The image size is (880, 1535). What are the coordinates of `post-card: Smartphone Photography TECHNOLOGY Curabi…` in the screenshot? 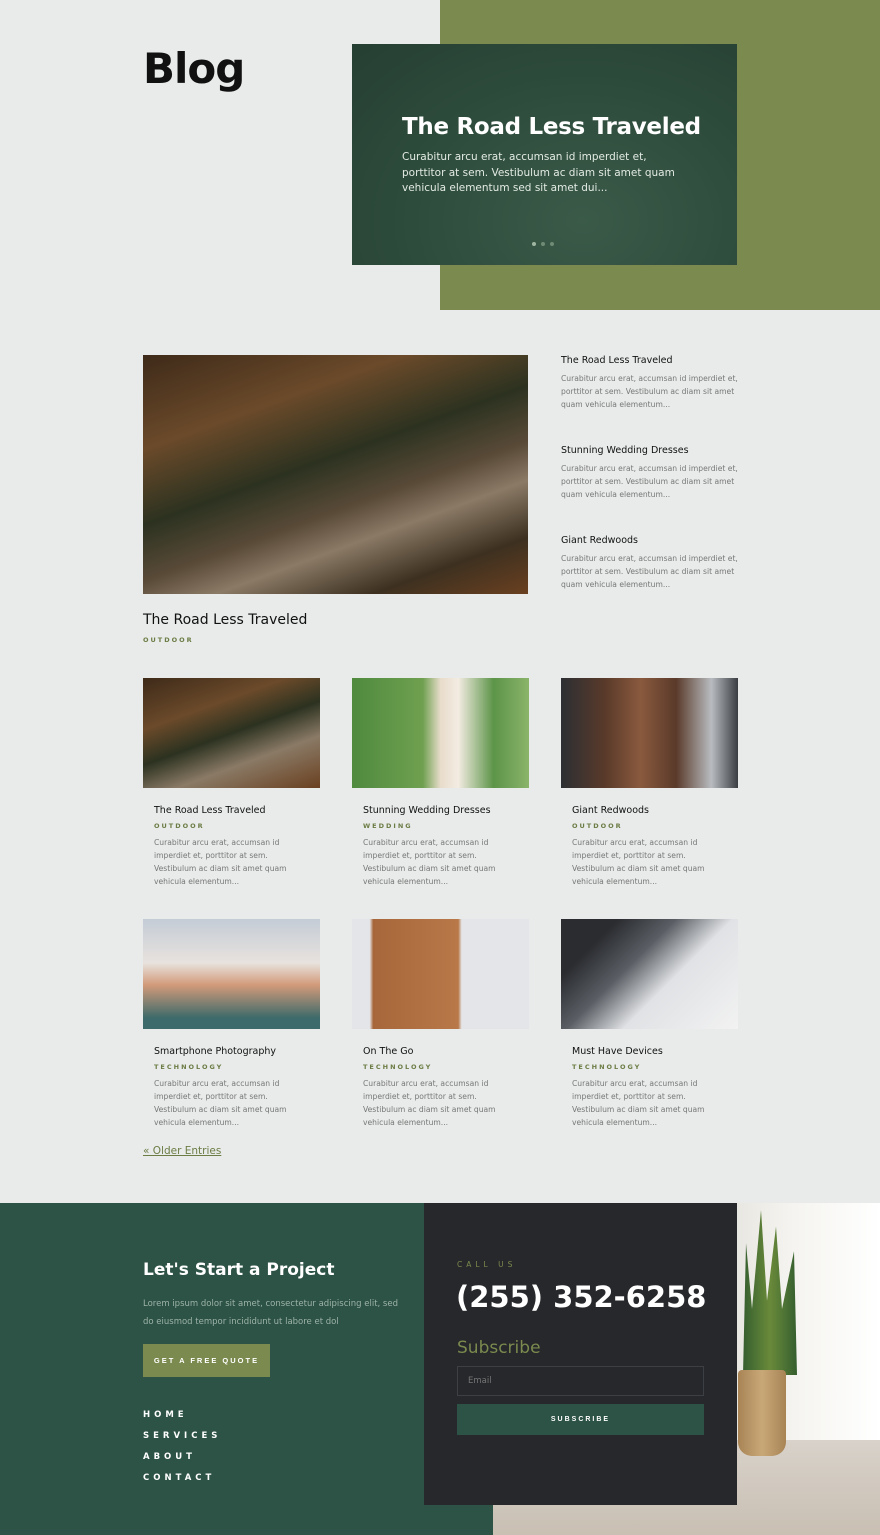 It's located at (231, 1024).